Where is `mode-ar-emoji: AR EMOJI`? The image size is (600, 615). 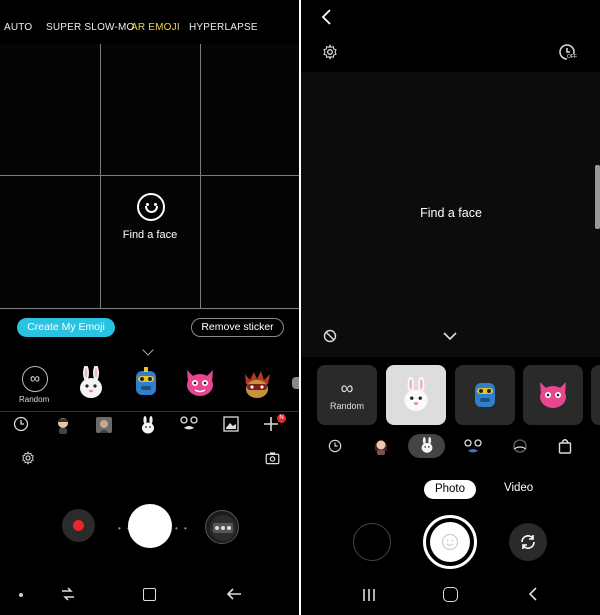 mode-ar-emoji: AR EMOJI is located at coordinates (155, 27).